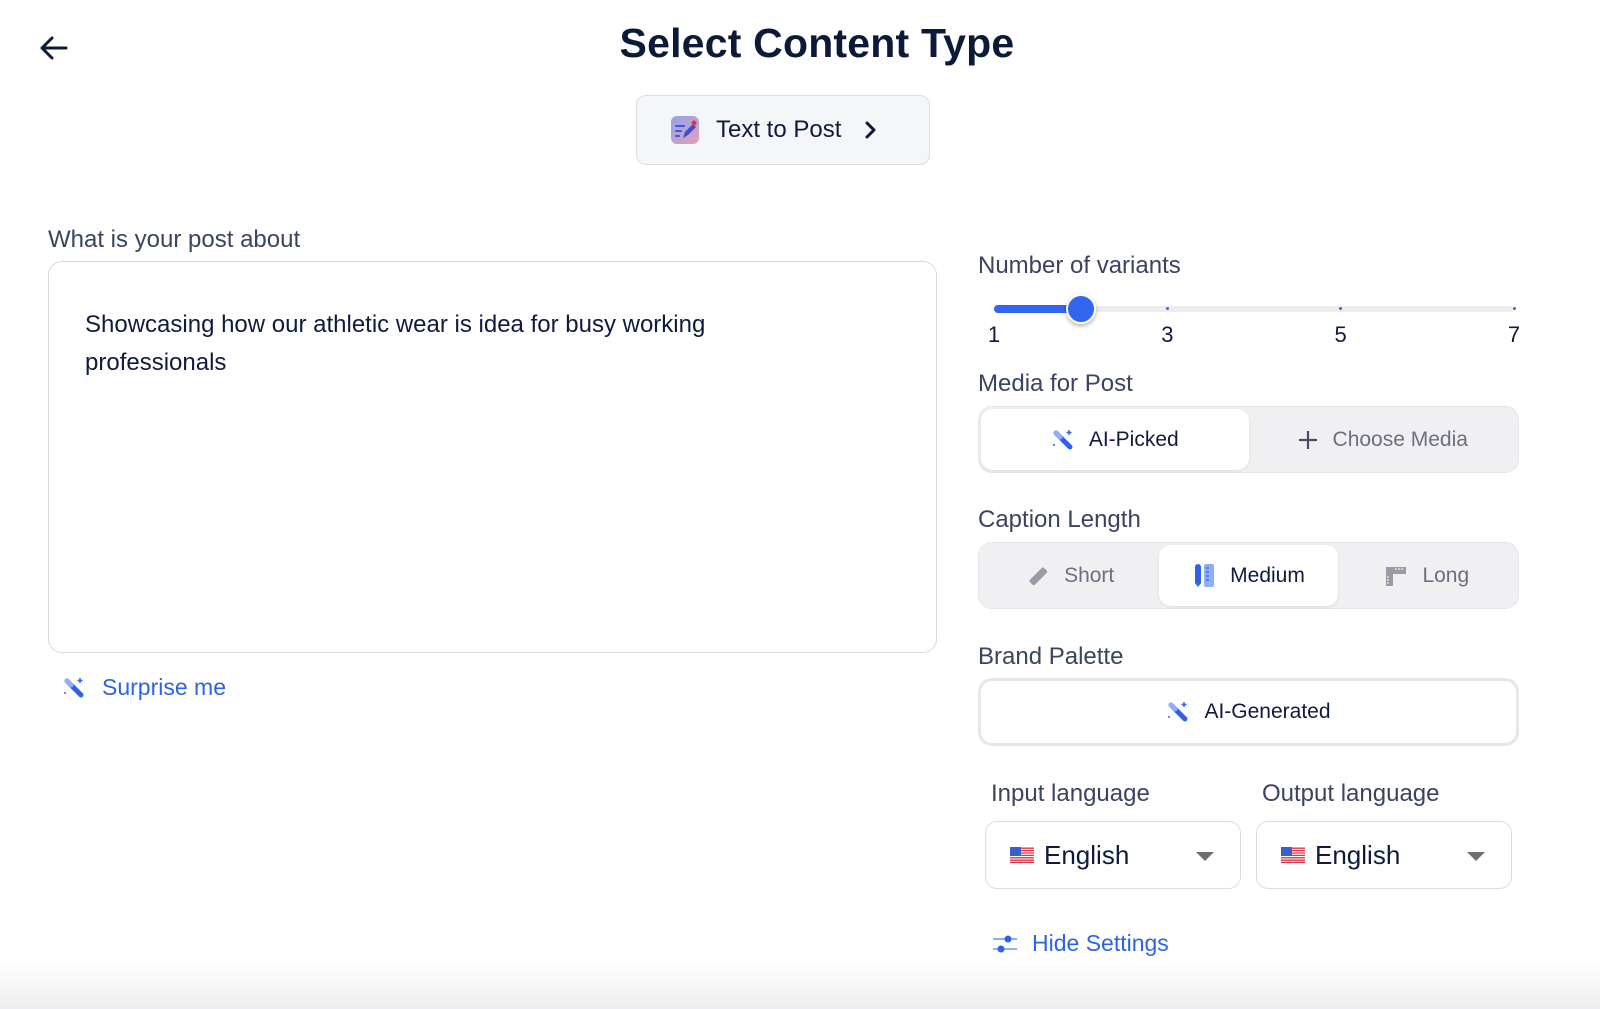 The image size is (1600, 1009). I want to click on slider-tick-labels: 1 3 5 7, so click(1258, 335).